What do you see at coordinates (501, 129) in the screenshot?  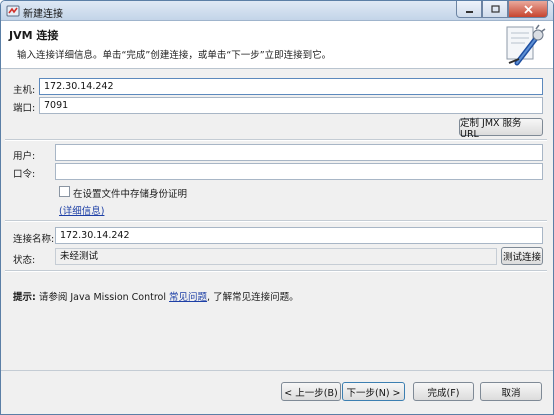 I see `custom-jmx-url-button: 定制 JMX 服务 URL` at bounding box center [501, 129].